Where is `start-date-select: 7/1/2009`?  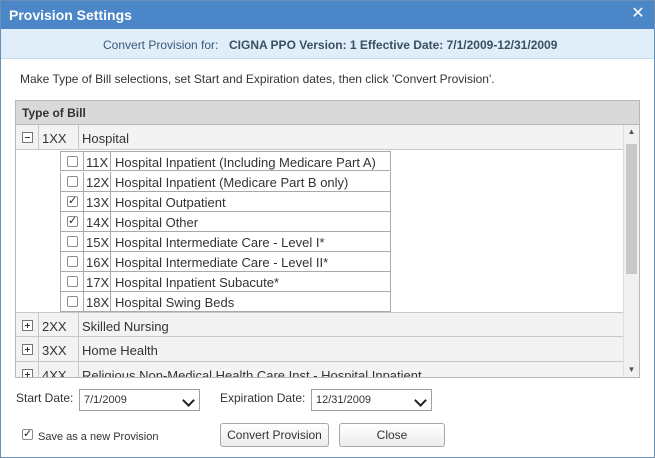 start-date-select: 7/1/2009 is located at coordinates (139, 400).